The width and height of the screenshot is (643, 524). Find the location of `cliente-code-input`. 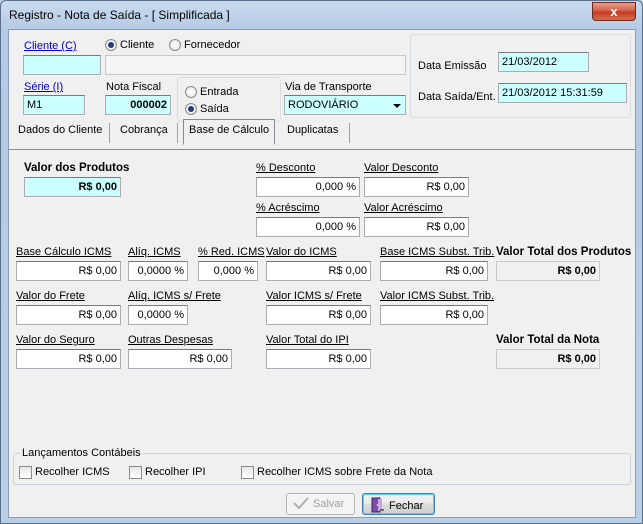

cliente-code-input is located at coordinates (62, 65).